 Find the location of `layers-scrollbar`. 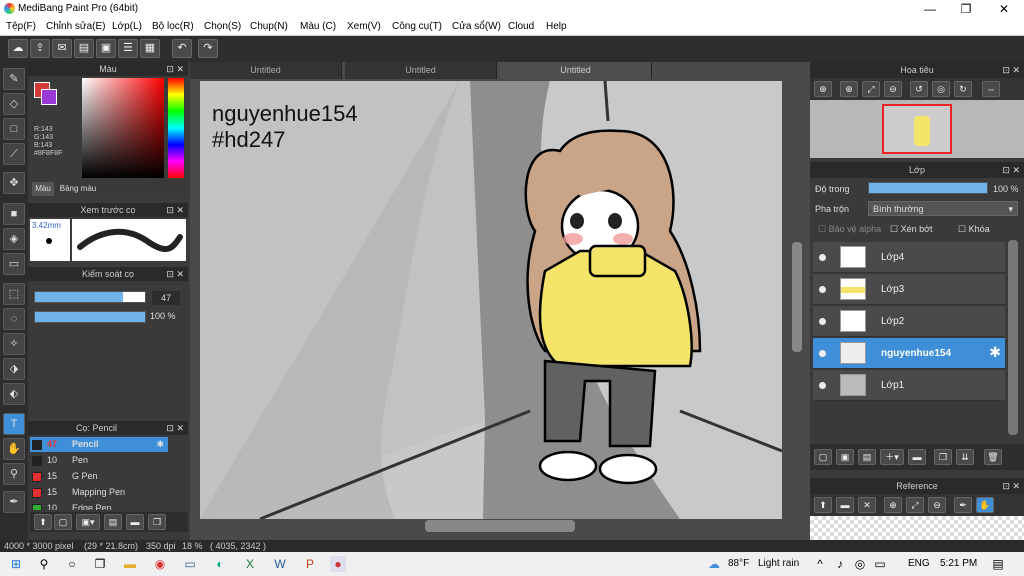

layers-scrollbar is located at coordinates (1013, 337).